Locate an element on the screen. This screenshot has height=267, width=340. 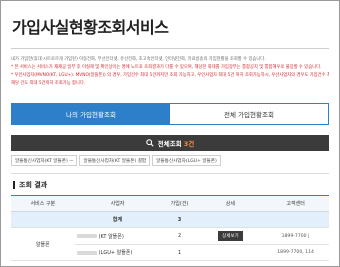
results-title-text: 조회 결과 is located at coordinates (33, 185).